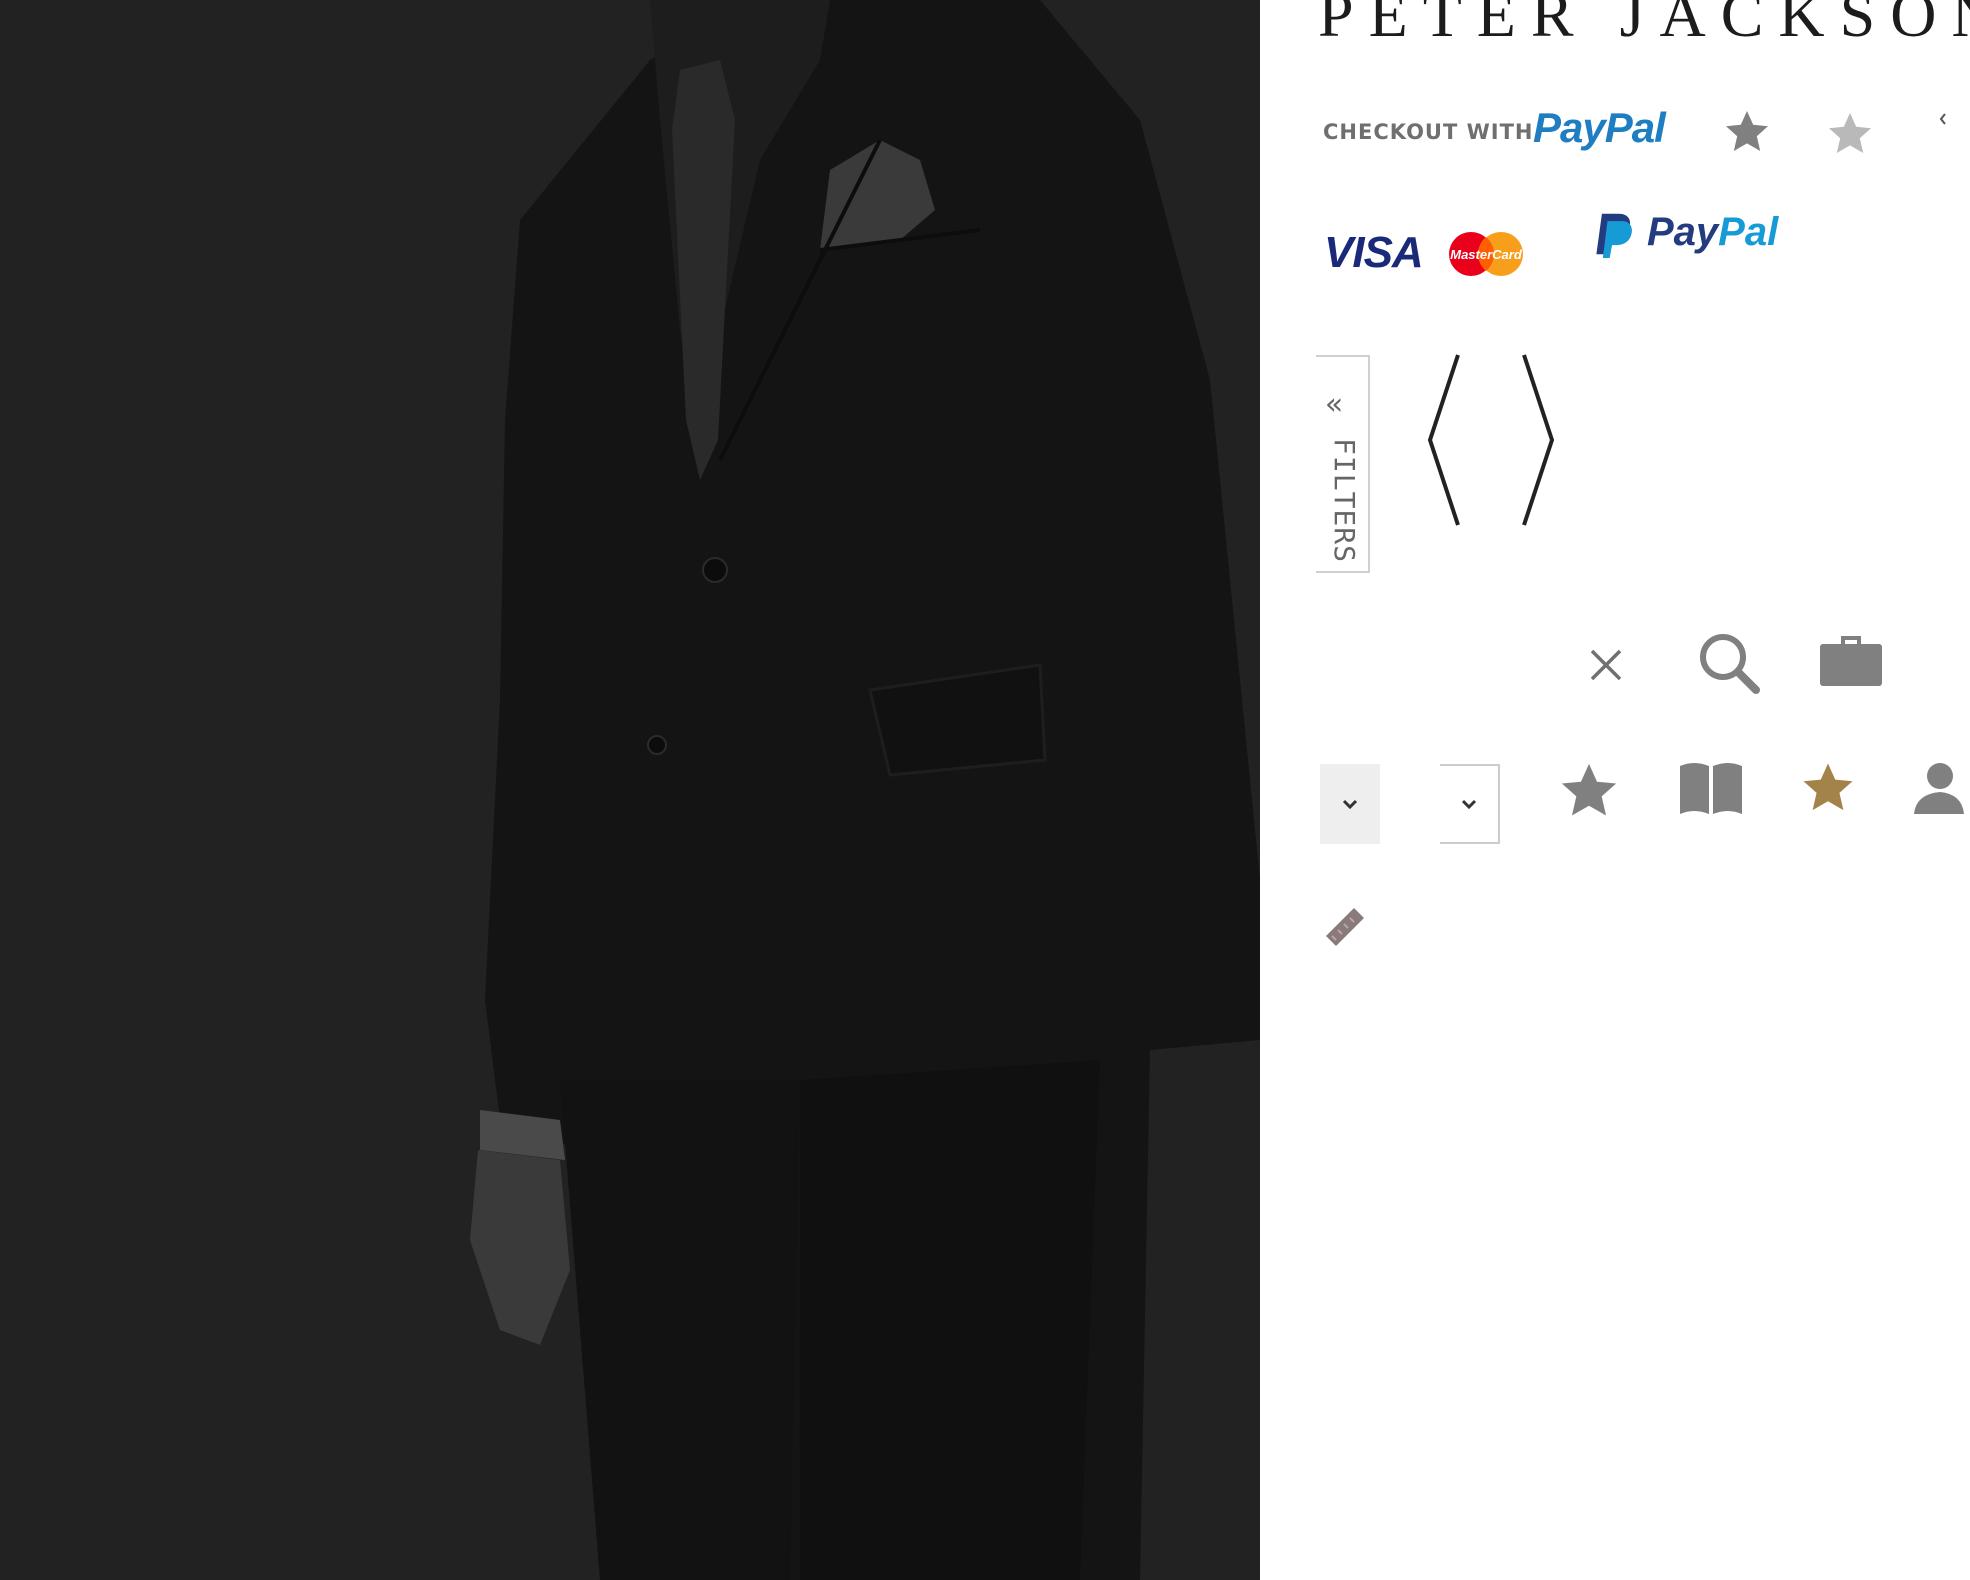 The image size is (1970, 1580). Describe the element at coordinates (1828, 788) in the screenshot. I see `gold-star-icon` at that location.